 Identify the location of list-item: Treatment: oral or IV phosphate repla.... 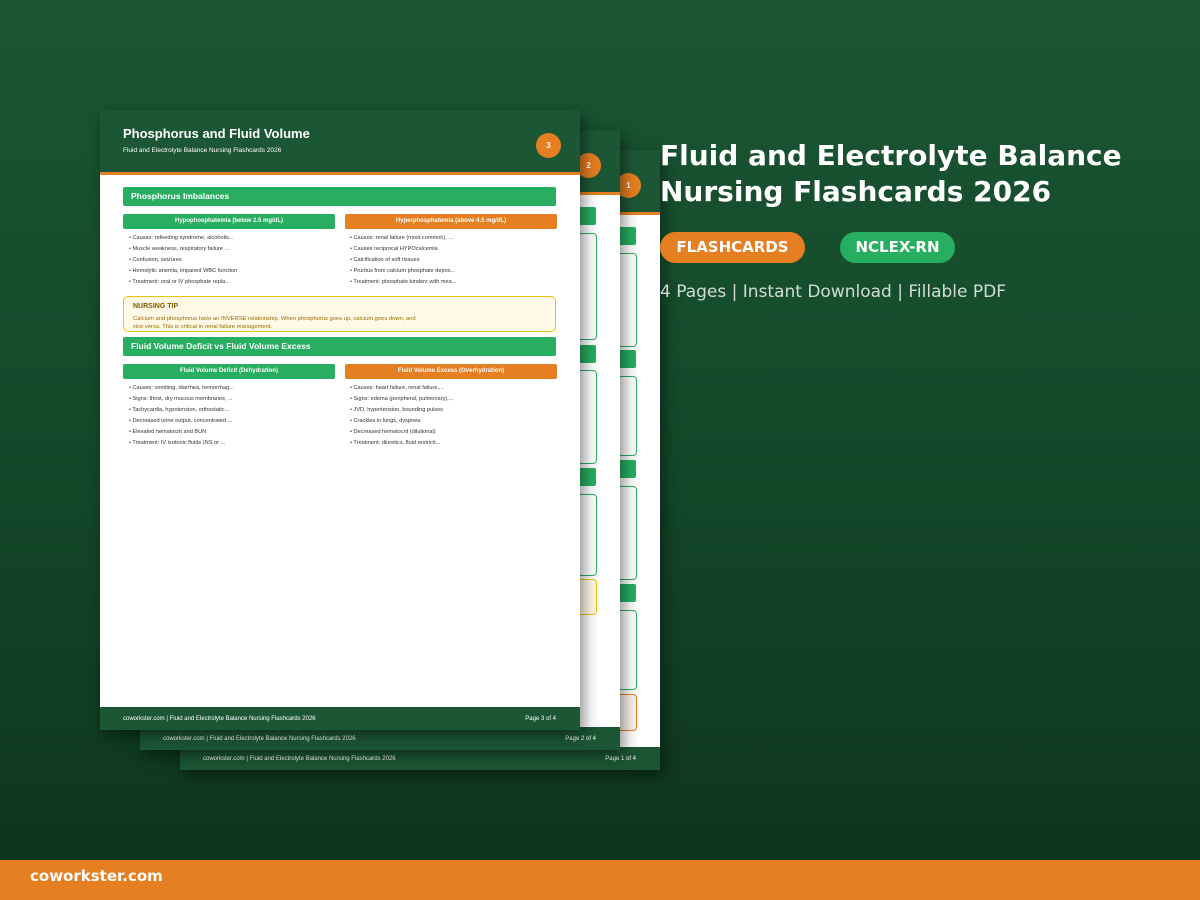
(231, 282).